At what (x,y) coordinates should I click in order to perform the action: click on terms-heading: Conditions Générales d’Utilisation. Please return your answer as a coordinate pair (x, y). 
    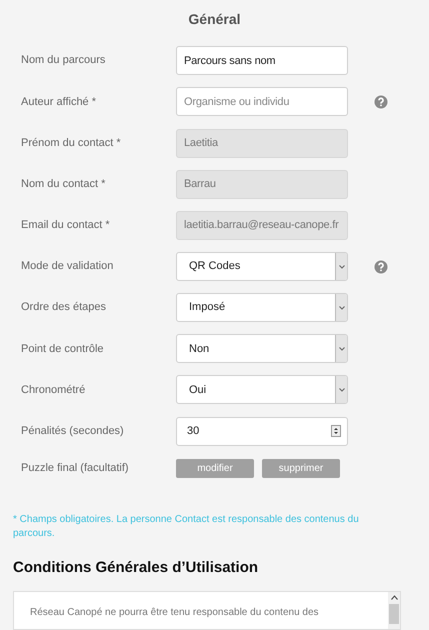
    Looking at the image, I should click on (136, 568).